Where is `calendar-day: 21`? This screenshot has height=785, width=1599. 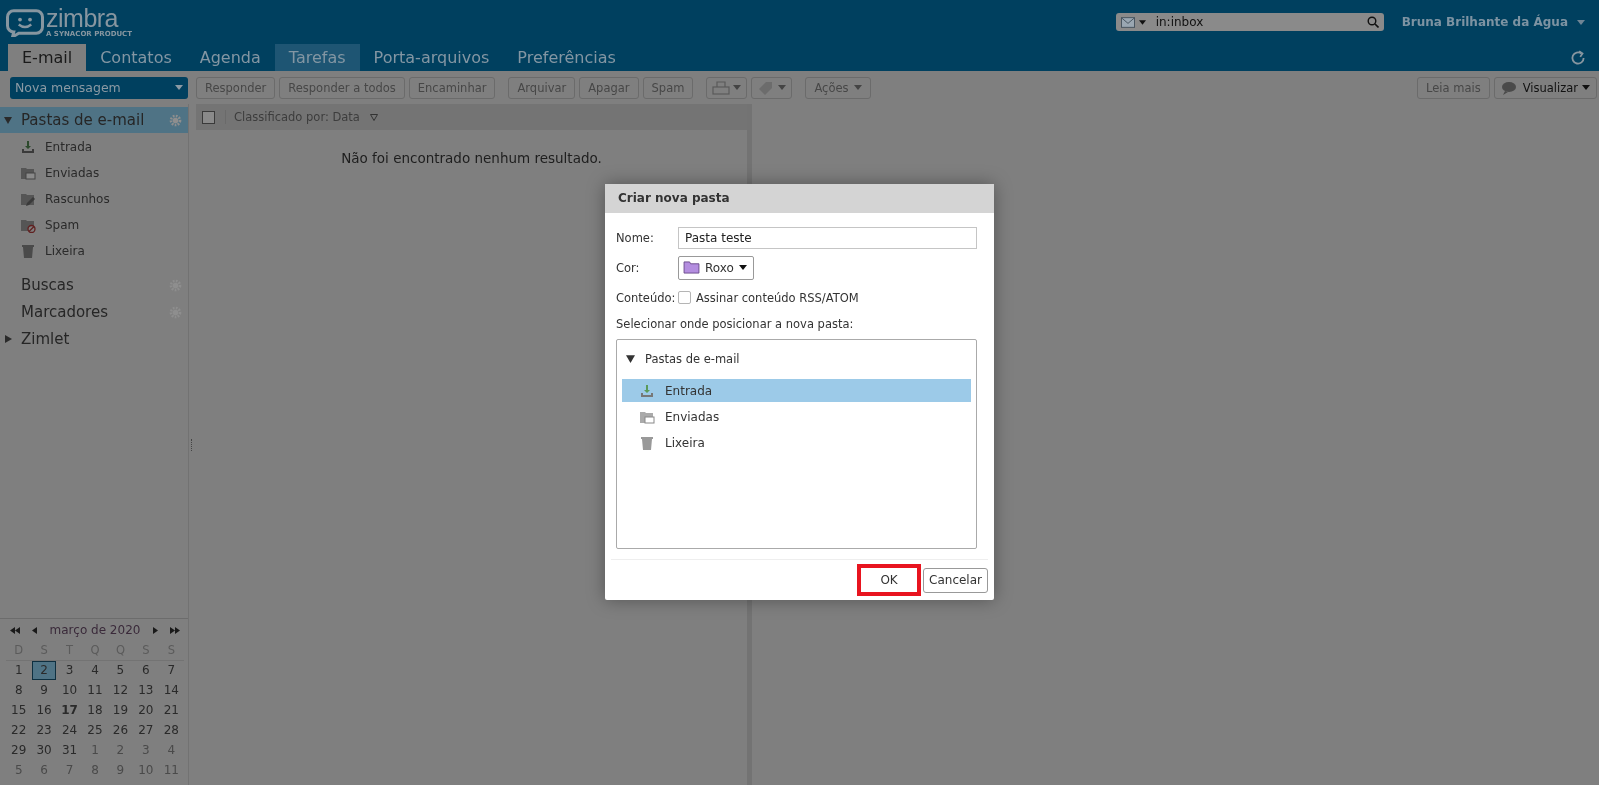
calendar-day: 21 is located at coordinates (171, 710).